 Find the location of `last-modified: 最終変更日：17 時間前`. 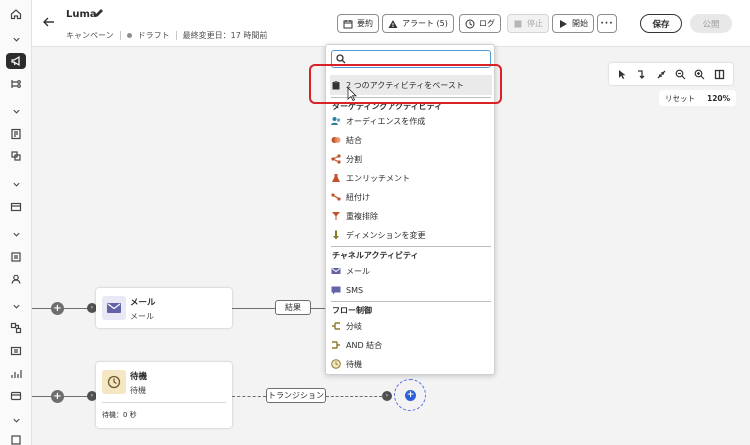

last-modified: 最終変更日：17 時間前 is located at coordinates (225, 35).